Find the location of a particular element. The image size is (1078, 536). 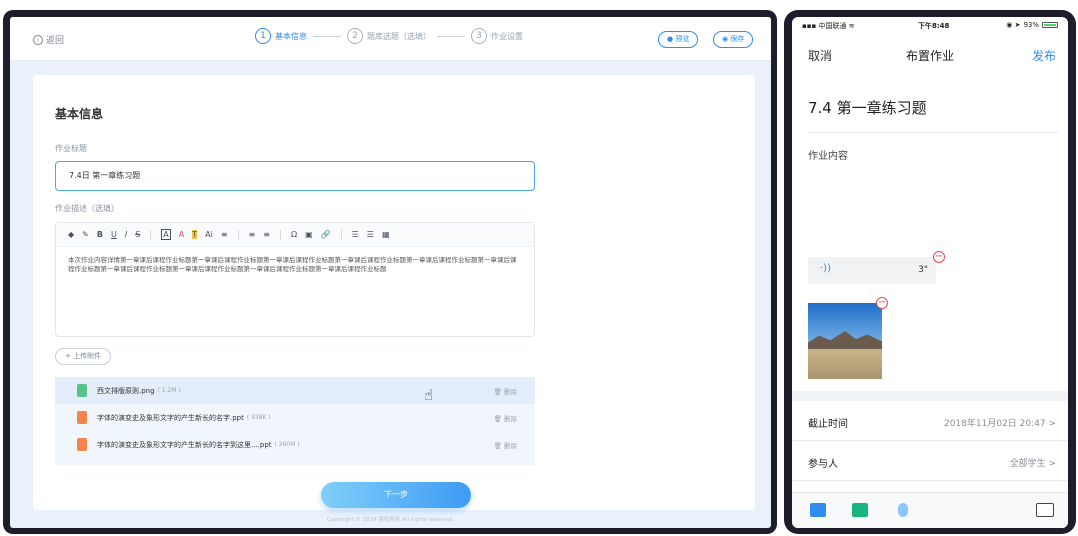

back-button: ‹ 返回 is located at coordinates (48, 39).